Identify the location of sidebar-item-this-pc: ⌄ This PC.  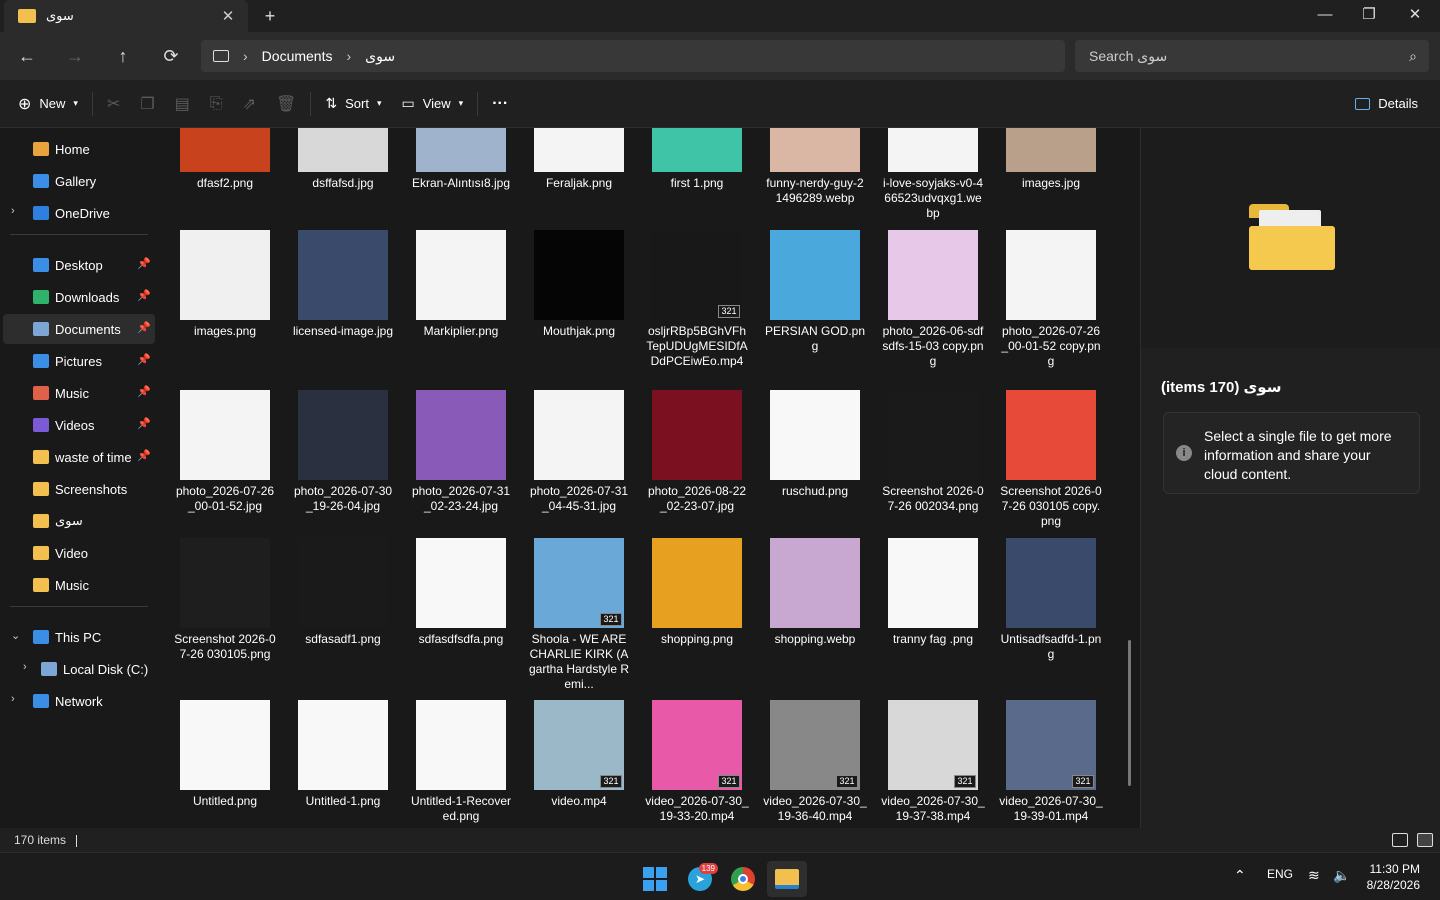
(79, 637).